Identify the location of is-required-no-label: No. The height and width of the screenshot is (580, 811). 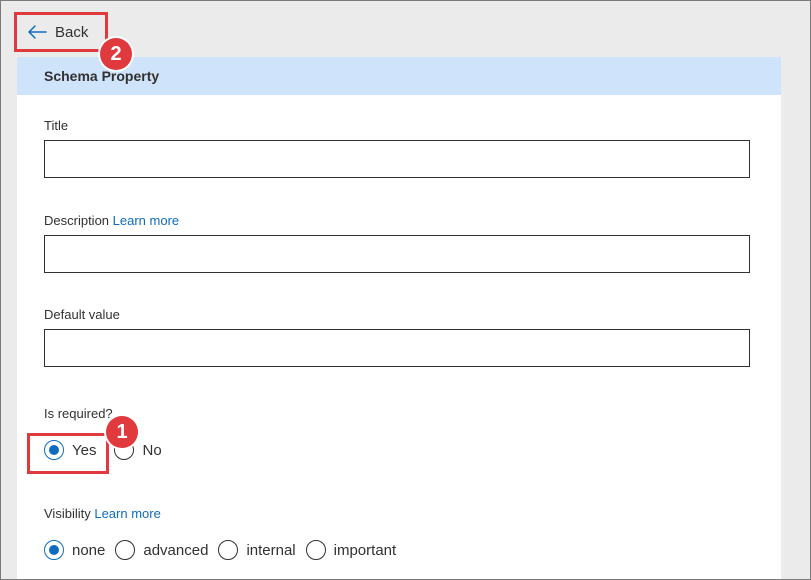
(152, 450).